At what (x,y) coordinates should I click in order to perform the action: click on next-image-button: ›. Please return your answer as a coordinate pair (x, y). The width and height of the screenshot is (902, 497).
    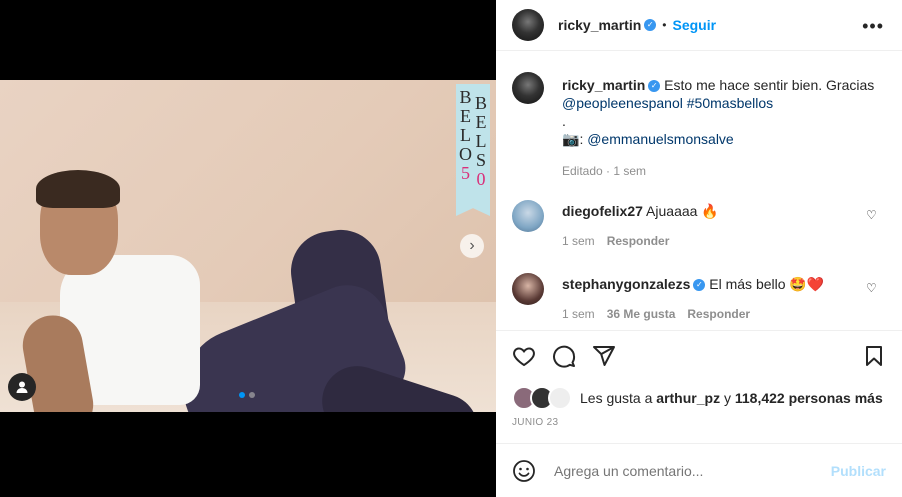
    Looking at the image, I should click on (472, 246).